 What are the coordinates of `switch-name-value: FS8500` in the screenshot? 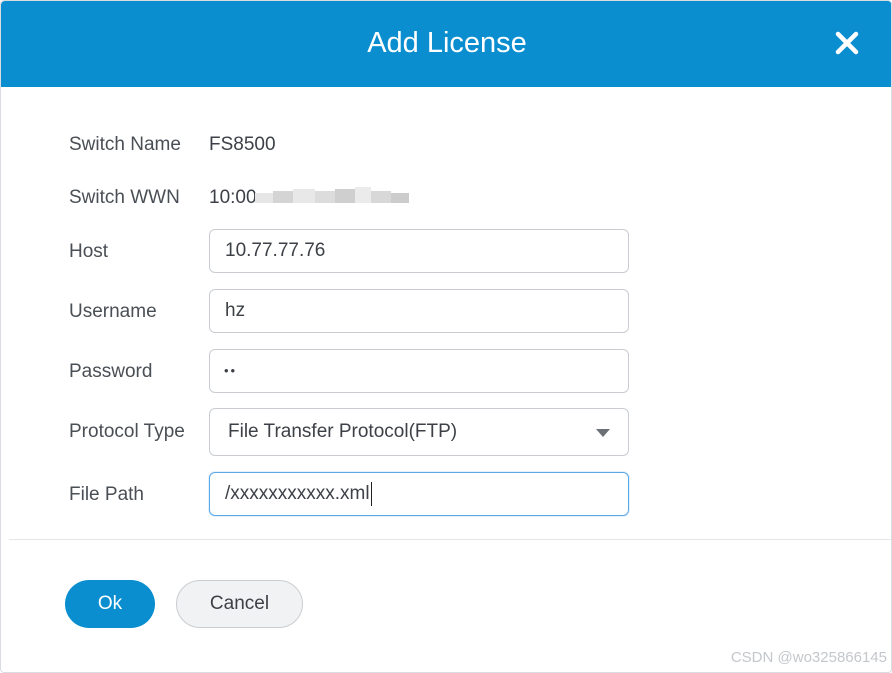 It's located at (242, 144).